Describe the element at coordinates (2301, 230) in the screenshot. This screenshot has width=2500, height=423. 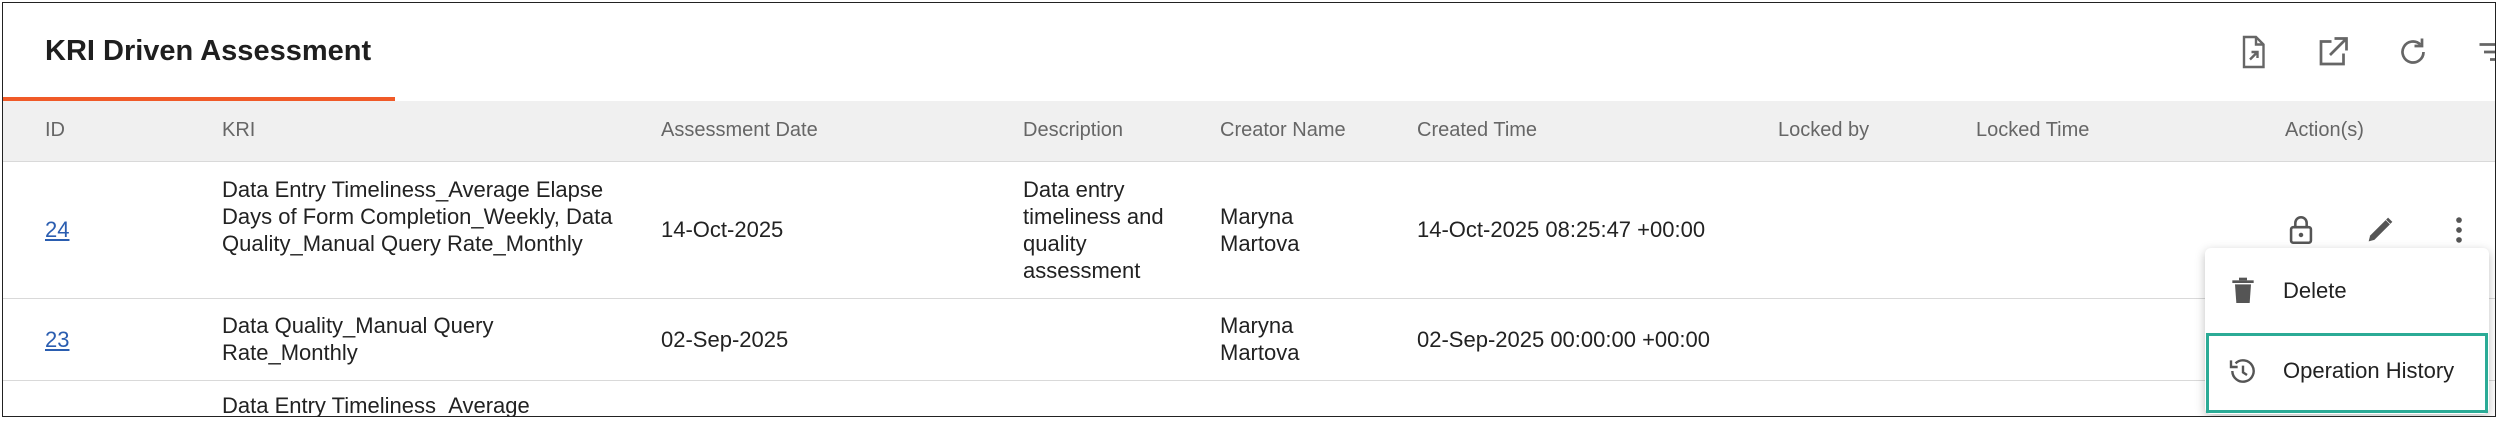
I see `lock-icon` at that location.